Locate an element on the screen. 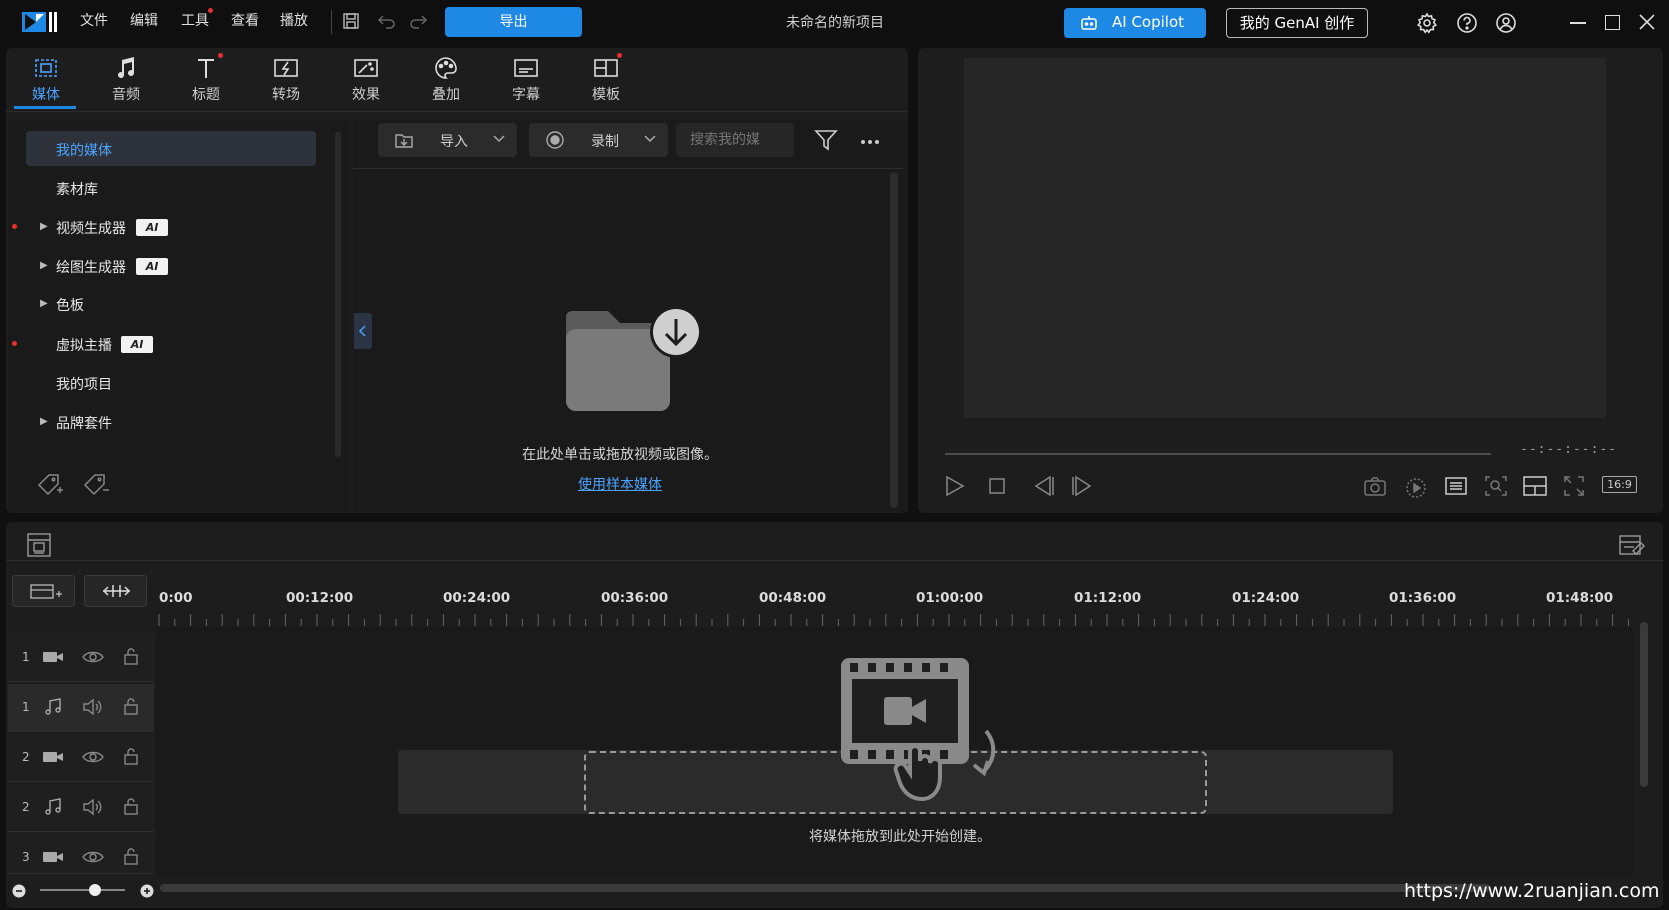 Image resolution: width=1669 pixels, height=910 pixels. library-item-color-board: 色板 is located at coordinates (70, 305).